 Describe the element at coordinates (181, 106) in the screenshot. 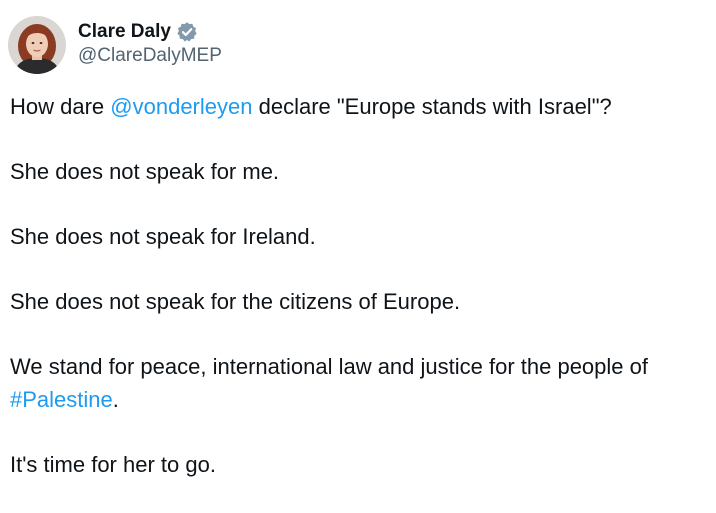

I see `mention-link: @vonderleyen` at that location.